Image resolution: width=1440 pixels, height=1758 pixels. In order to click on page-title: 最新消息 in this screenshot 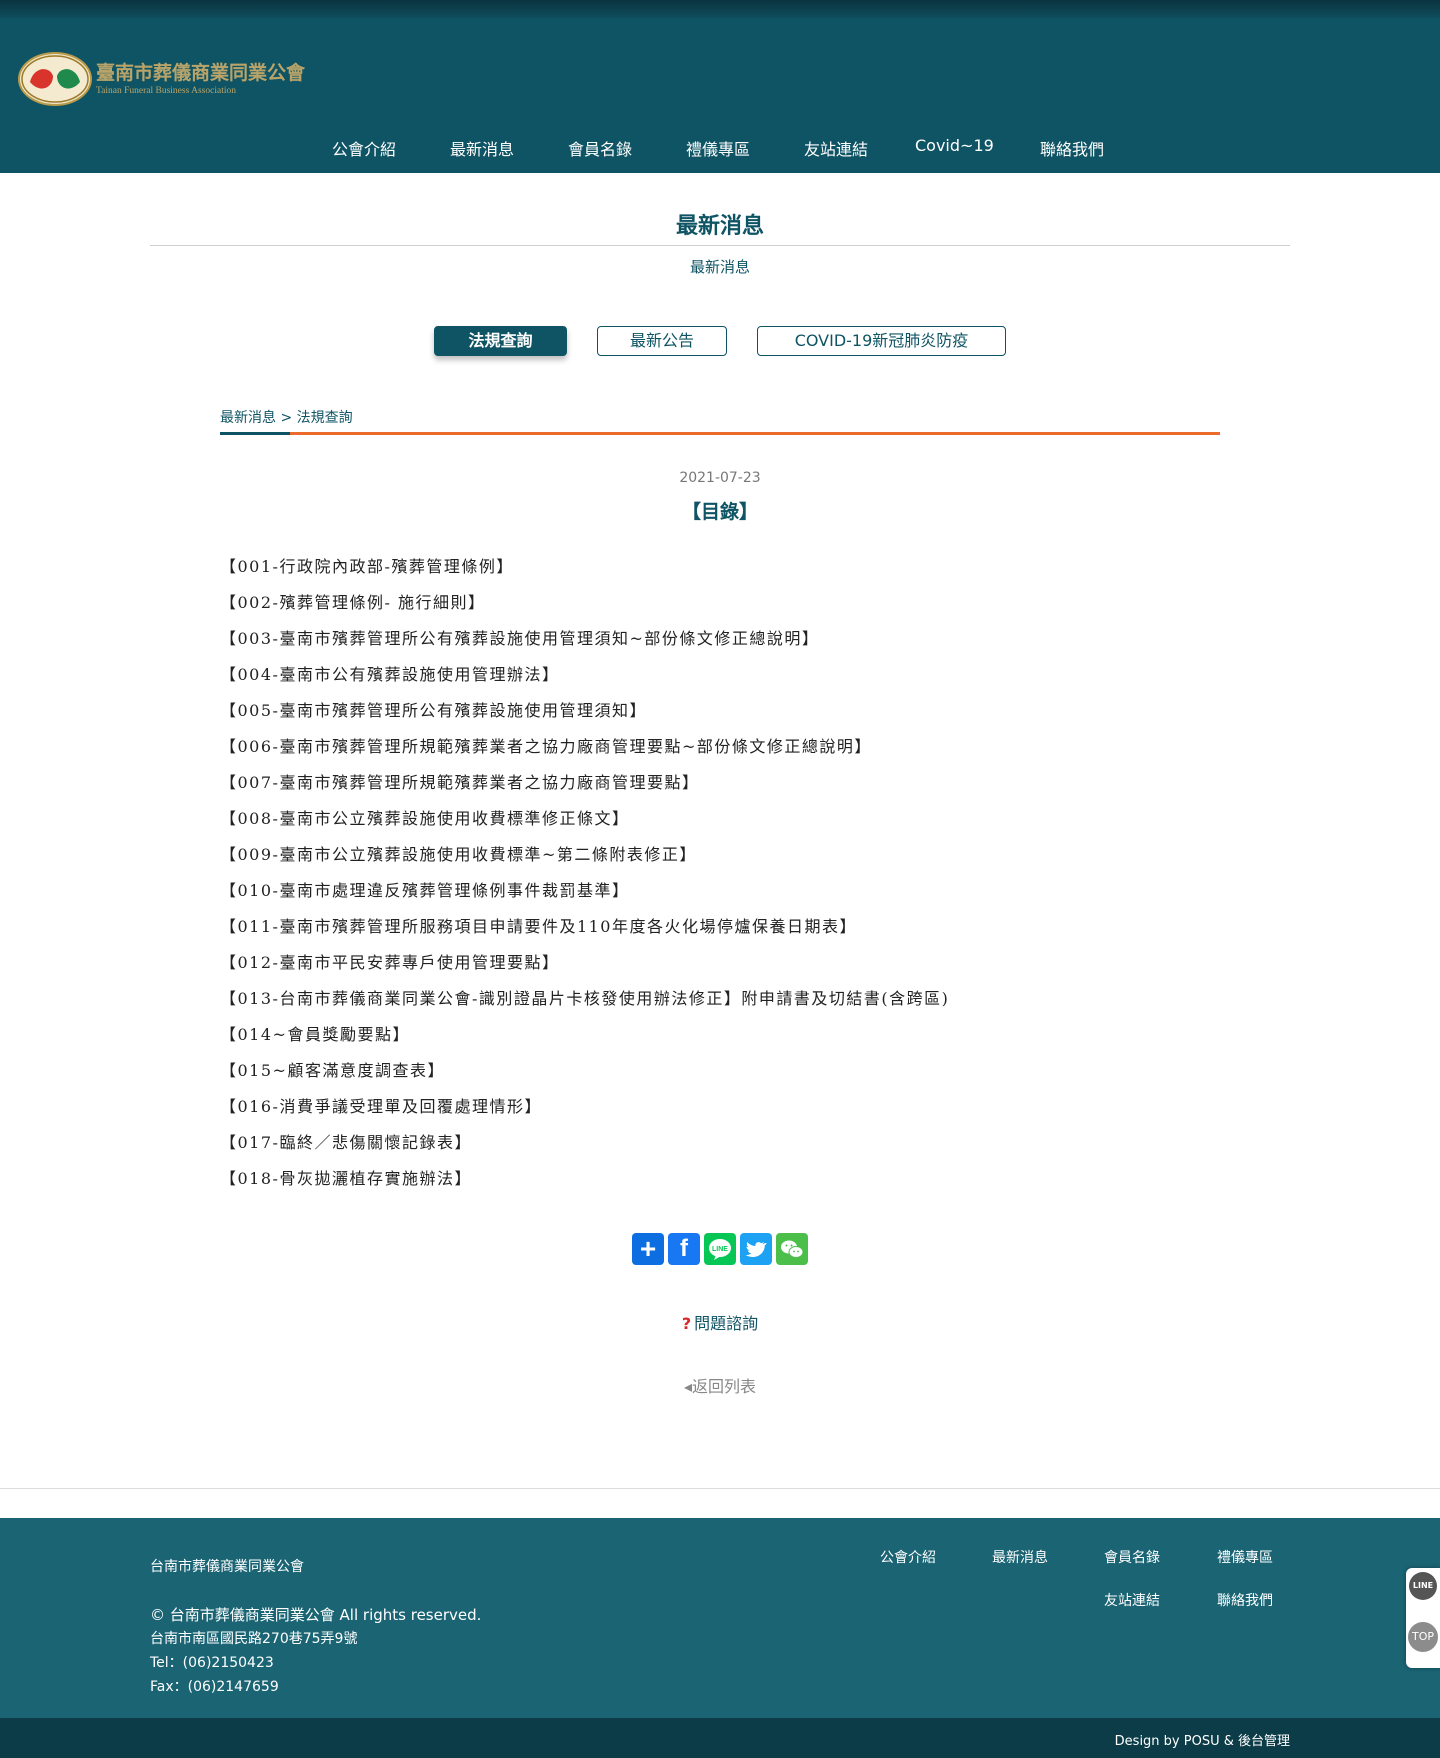, I will do `click(719, 226)`.